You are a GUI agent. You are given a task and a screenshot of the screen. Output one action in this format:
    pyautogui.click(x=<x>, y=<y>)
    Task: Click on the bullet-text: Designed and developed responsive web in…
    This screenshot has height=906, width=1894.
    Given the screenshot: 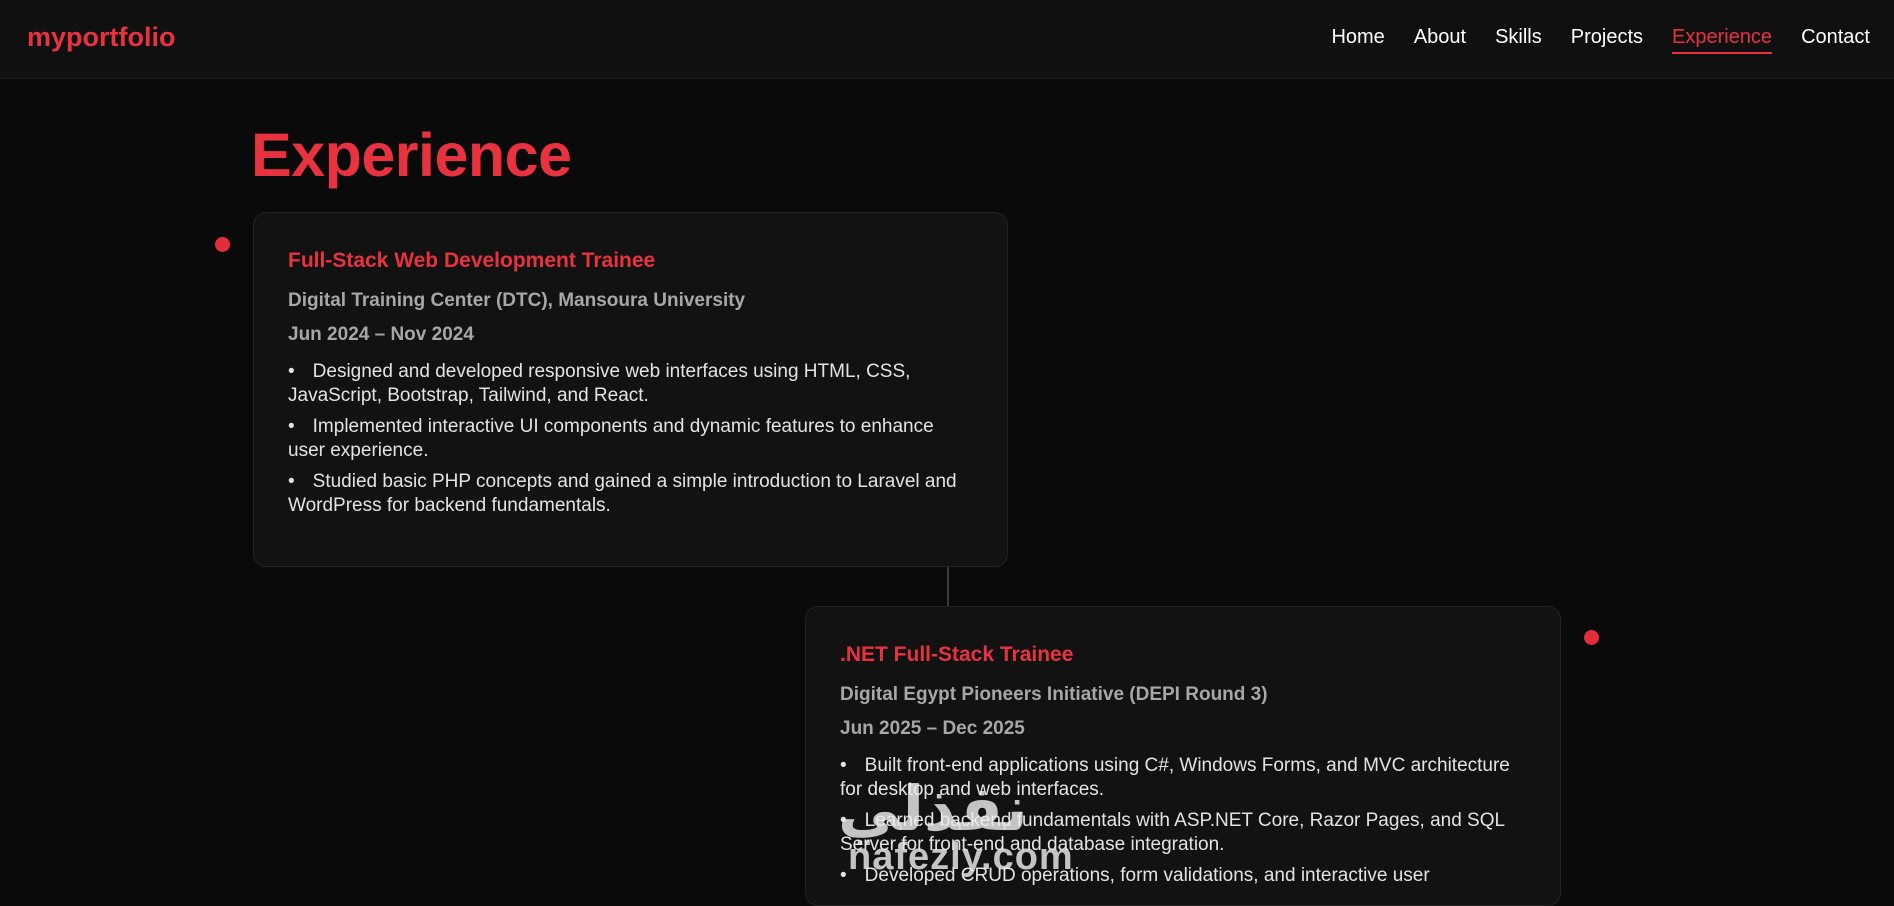 What is the action you would take?
    pyautogui.click(x=599, y=383)
    